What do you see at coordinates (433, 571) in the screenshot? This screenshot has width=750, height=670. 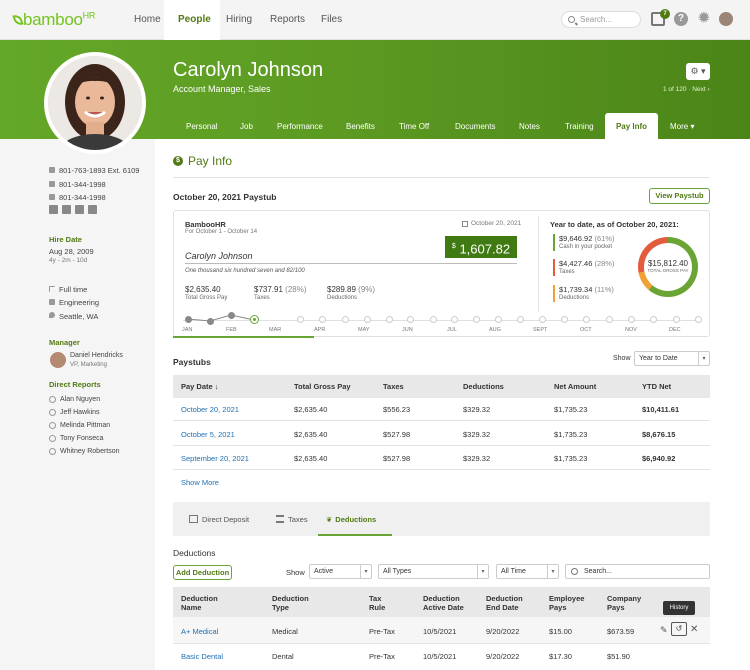 I see `type-filter-select: All Types ▾` at bounding box center [433, 571].